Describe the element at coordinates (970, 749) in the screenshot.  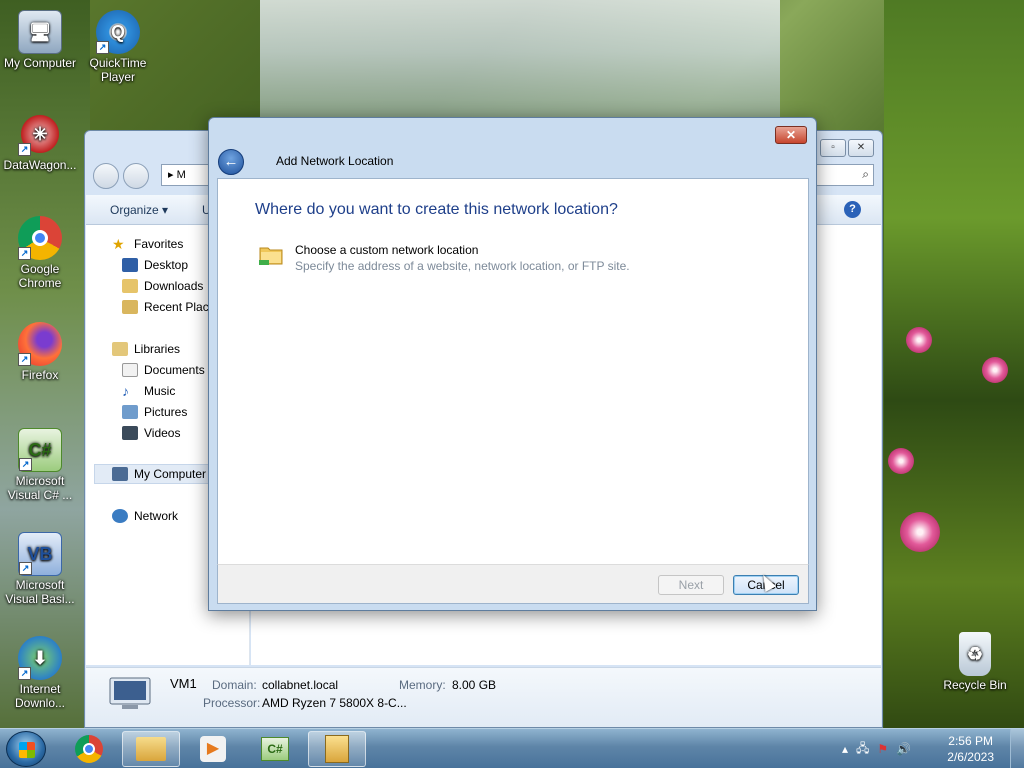
I see `clock: 2:56 PM 2/6/2023` at that location.